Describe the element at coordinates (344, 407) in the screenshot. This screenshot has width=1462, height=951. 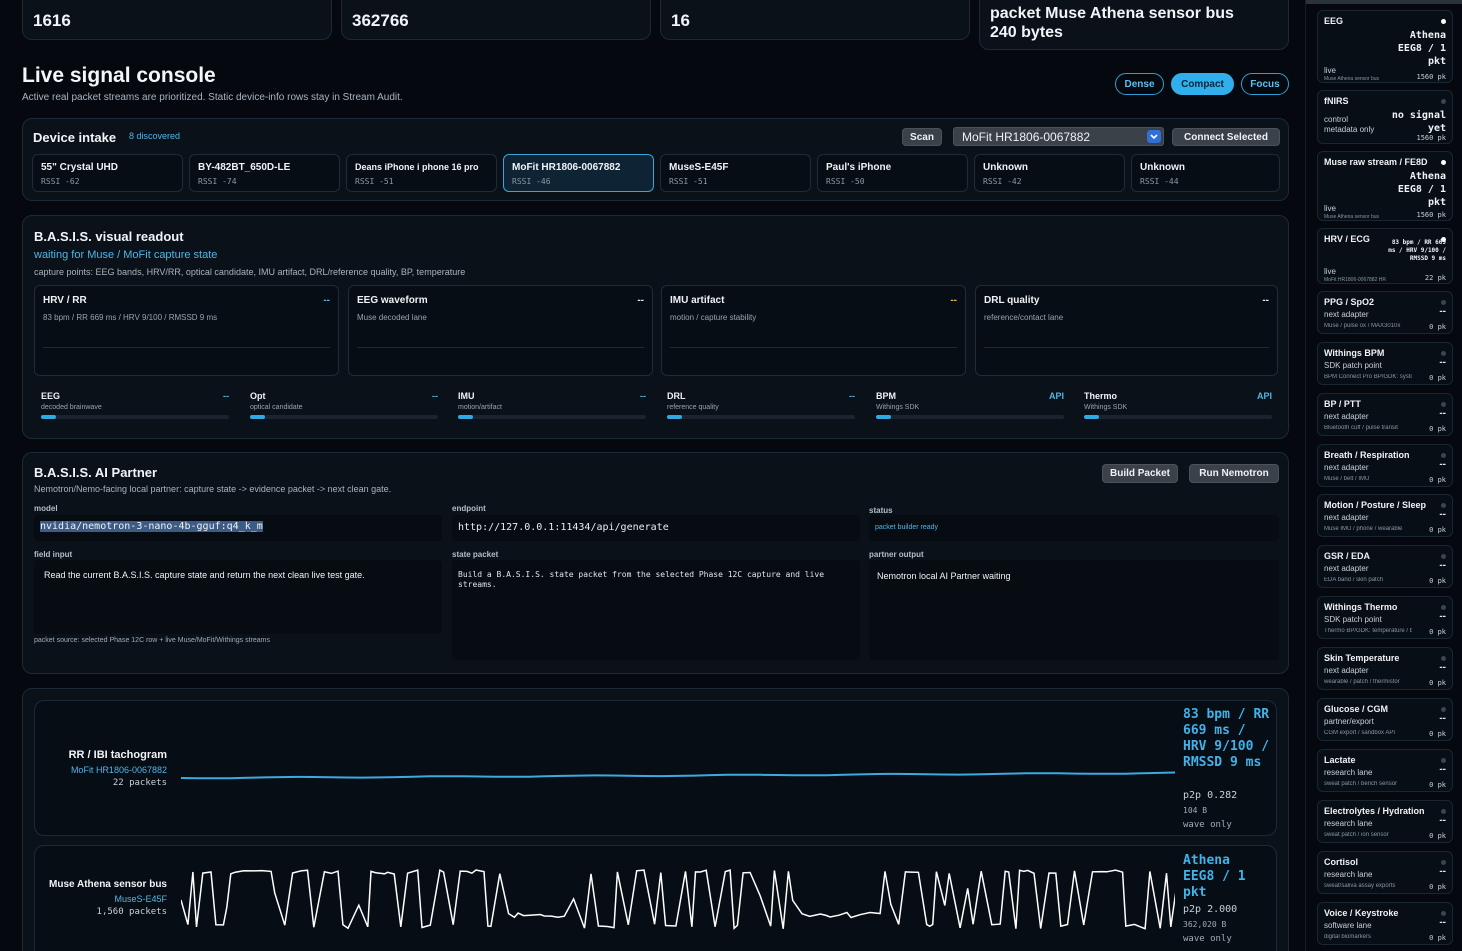
I see `metric-opt: Opt optical candidate --` at that location.